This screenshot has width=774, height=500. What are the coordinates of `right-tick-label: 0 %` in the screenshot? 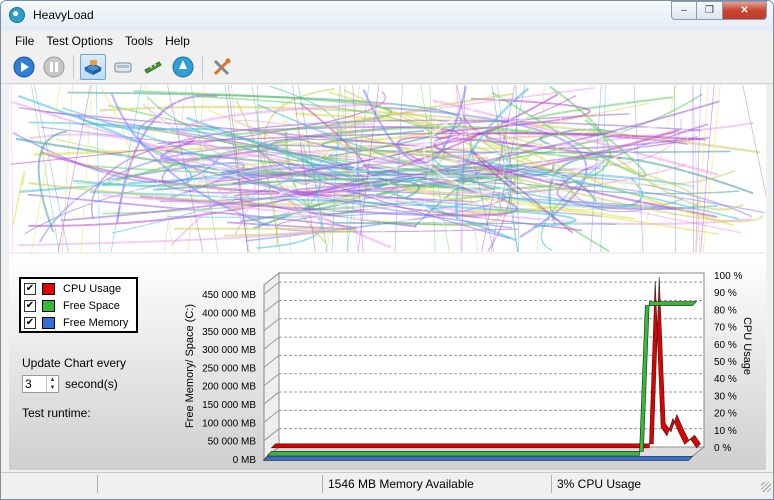 It's located at (722, 448).